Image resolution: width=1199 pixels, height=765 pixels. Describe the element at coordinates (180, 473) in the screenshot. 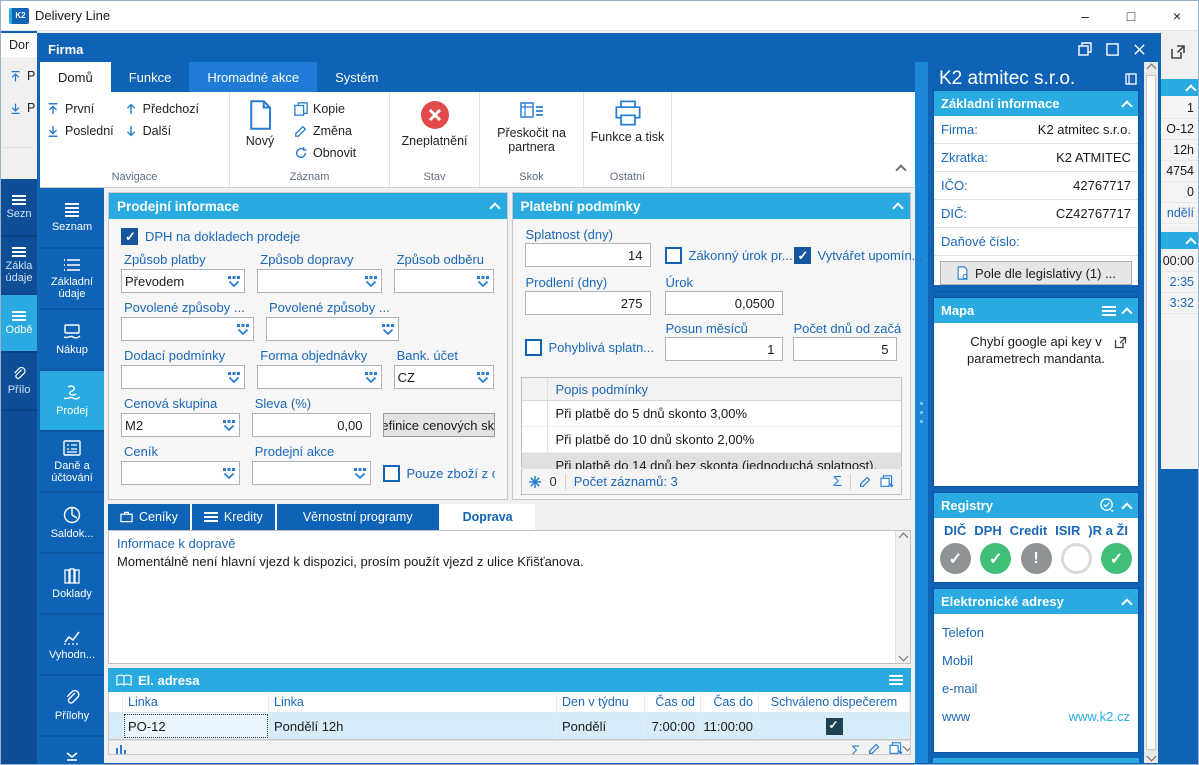

I see `cenik-select` at that location.